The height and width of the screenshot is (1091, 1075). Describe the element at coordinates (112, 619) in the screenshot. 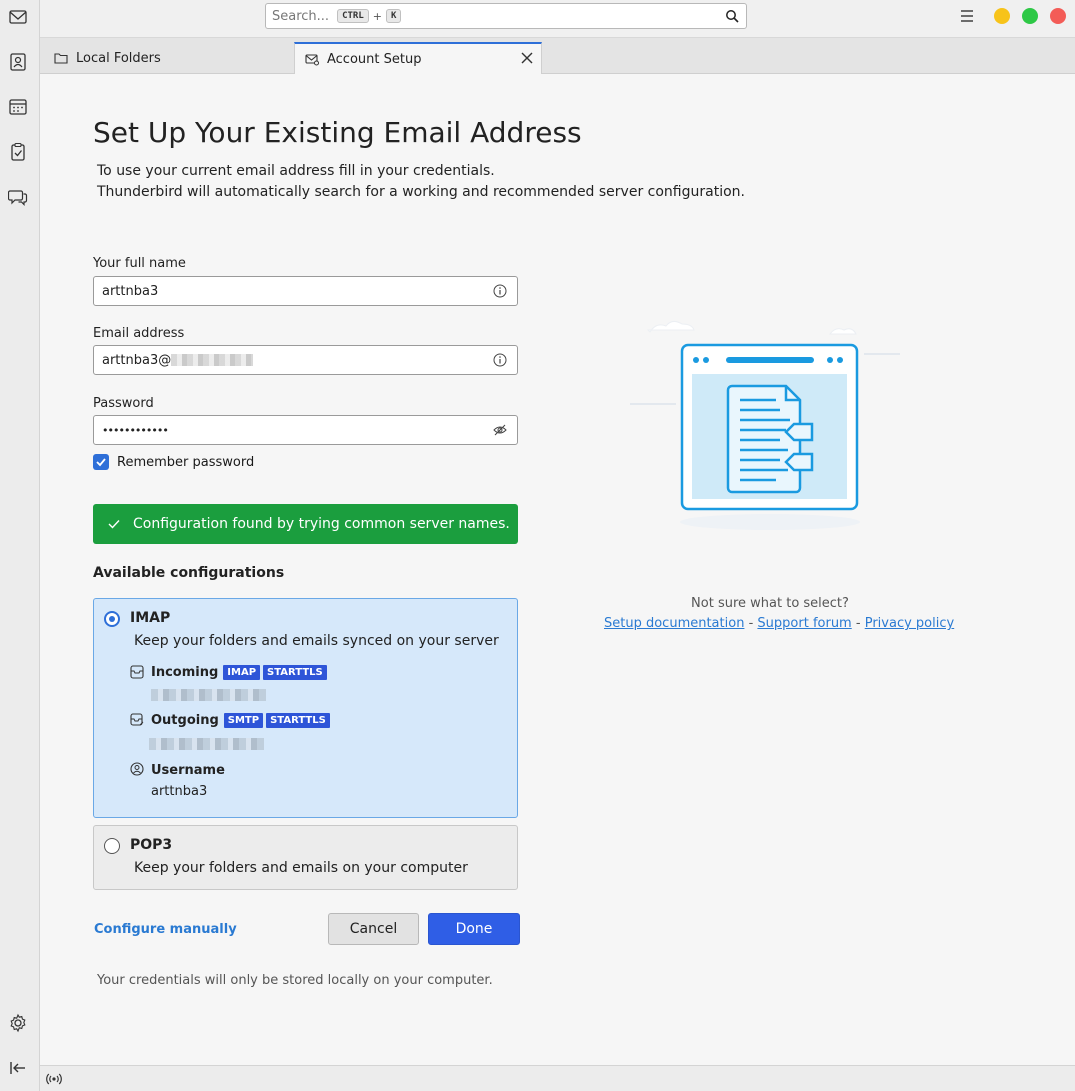

I see `imap-radio` at that location.